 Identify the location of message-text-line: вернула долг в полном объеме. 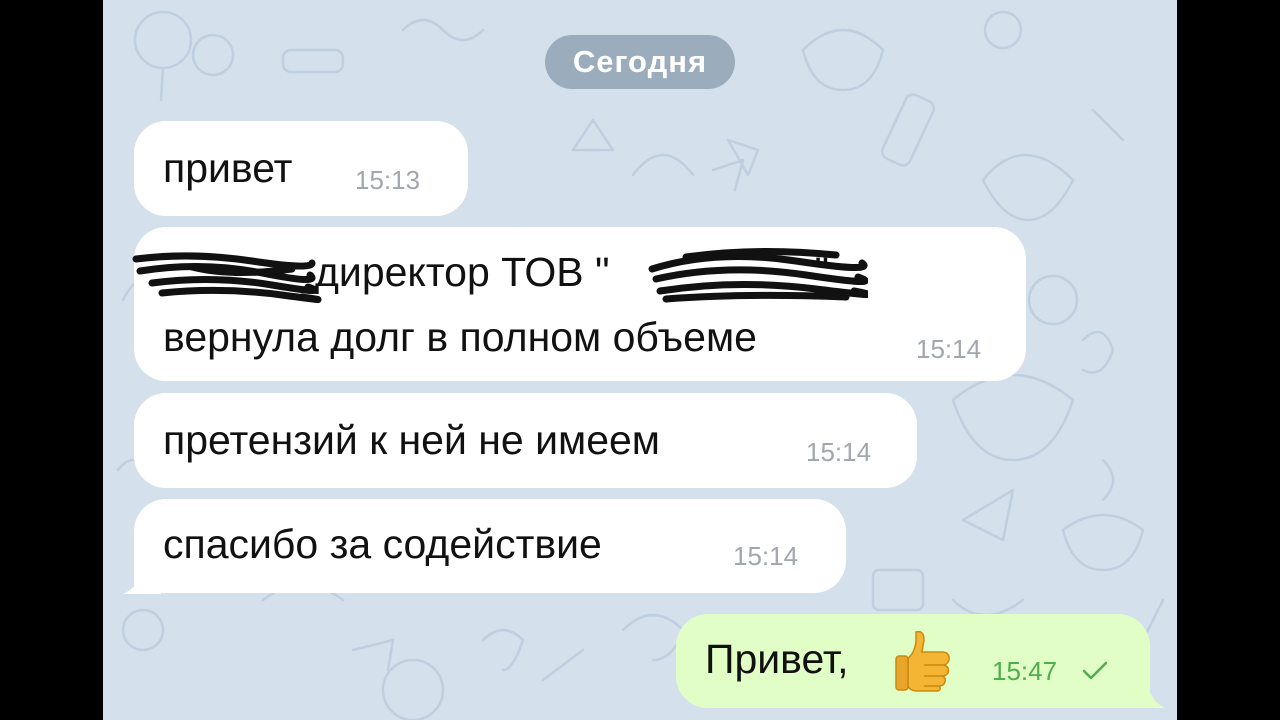
(460, 337).